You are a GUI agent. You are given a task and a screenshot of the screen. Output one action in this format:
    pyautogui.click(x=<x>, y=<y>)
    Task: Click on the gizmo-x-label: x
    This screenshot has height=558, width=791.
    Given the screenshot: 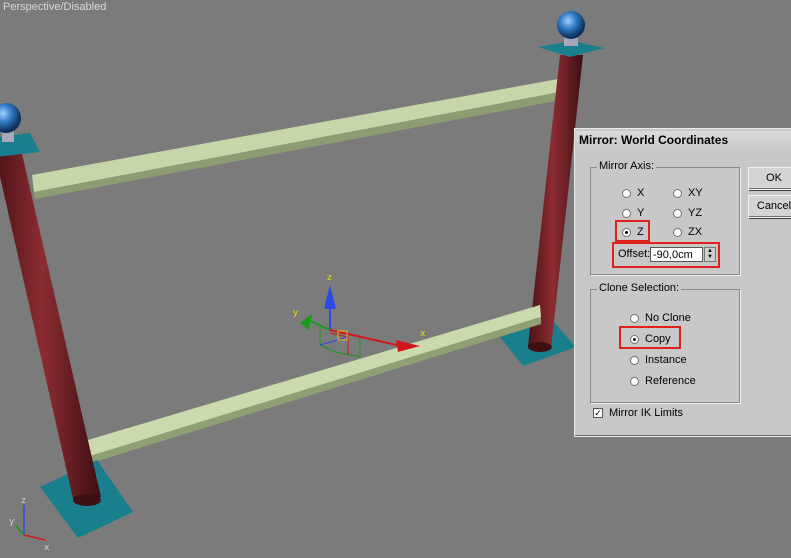 What is the action you would take?
    pyautogui.click(x=423, y=334)
    